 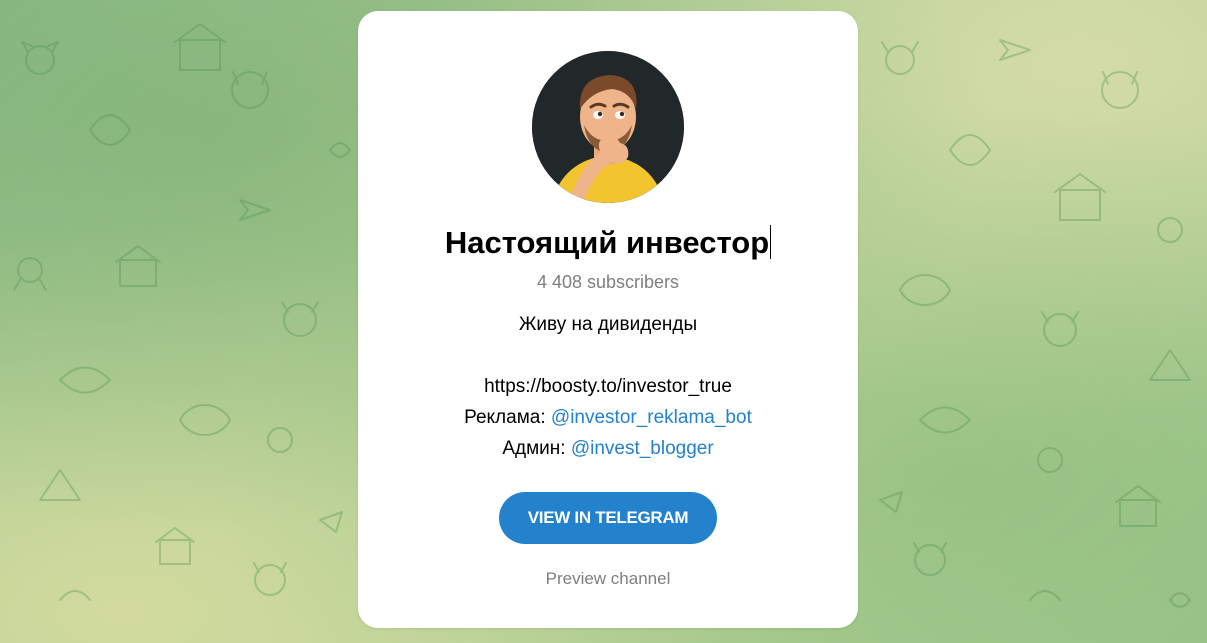 I want to click on description-line-1: Живу на дивиденды, so click(x=608, y=324).